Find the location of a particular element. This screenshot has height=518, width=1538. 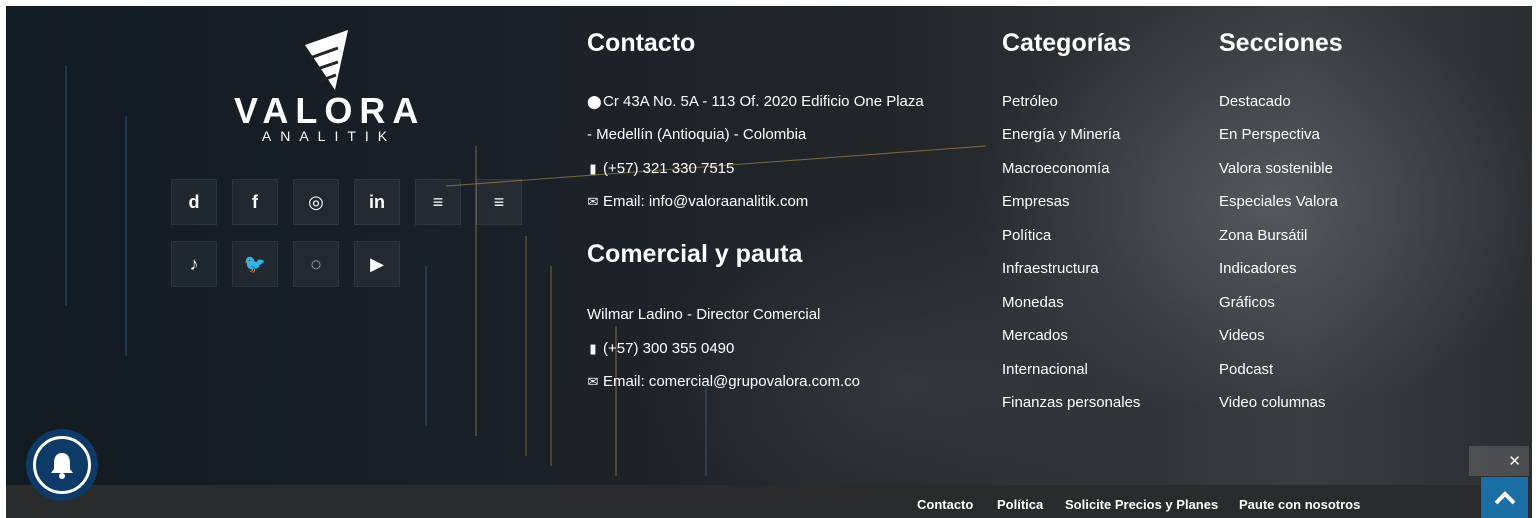

category-link: Energía y Minería is located at coordinates (1061, 134).